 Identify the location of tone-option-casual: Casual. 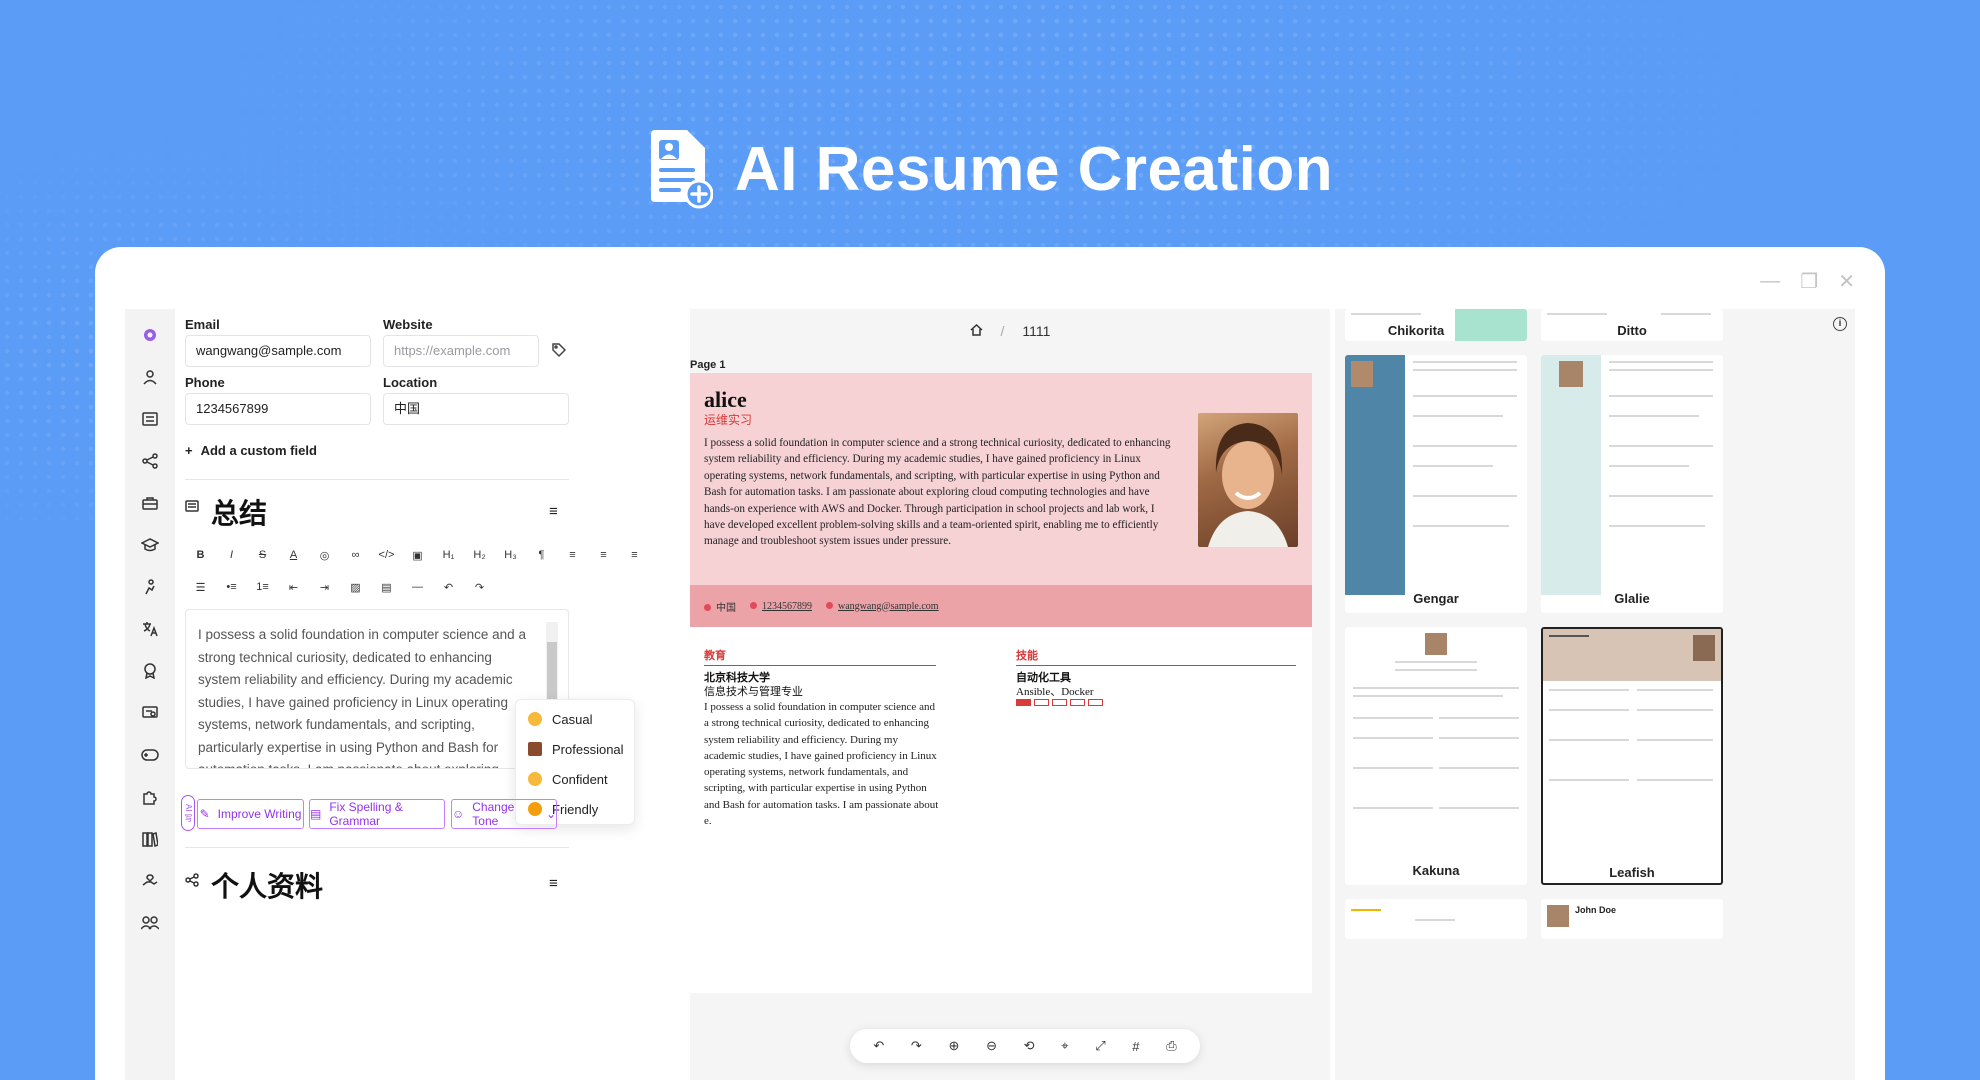
(575, 719).